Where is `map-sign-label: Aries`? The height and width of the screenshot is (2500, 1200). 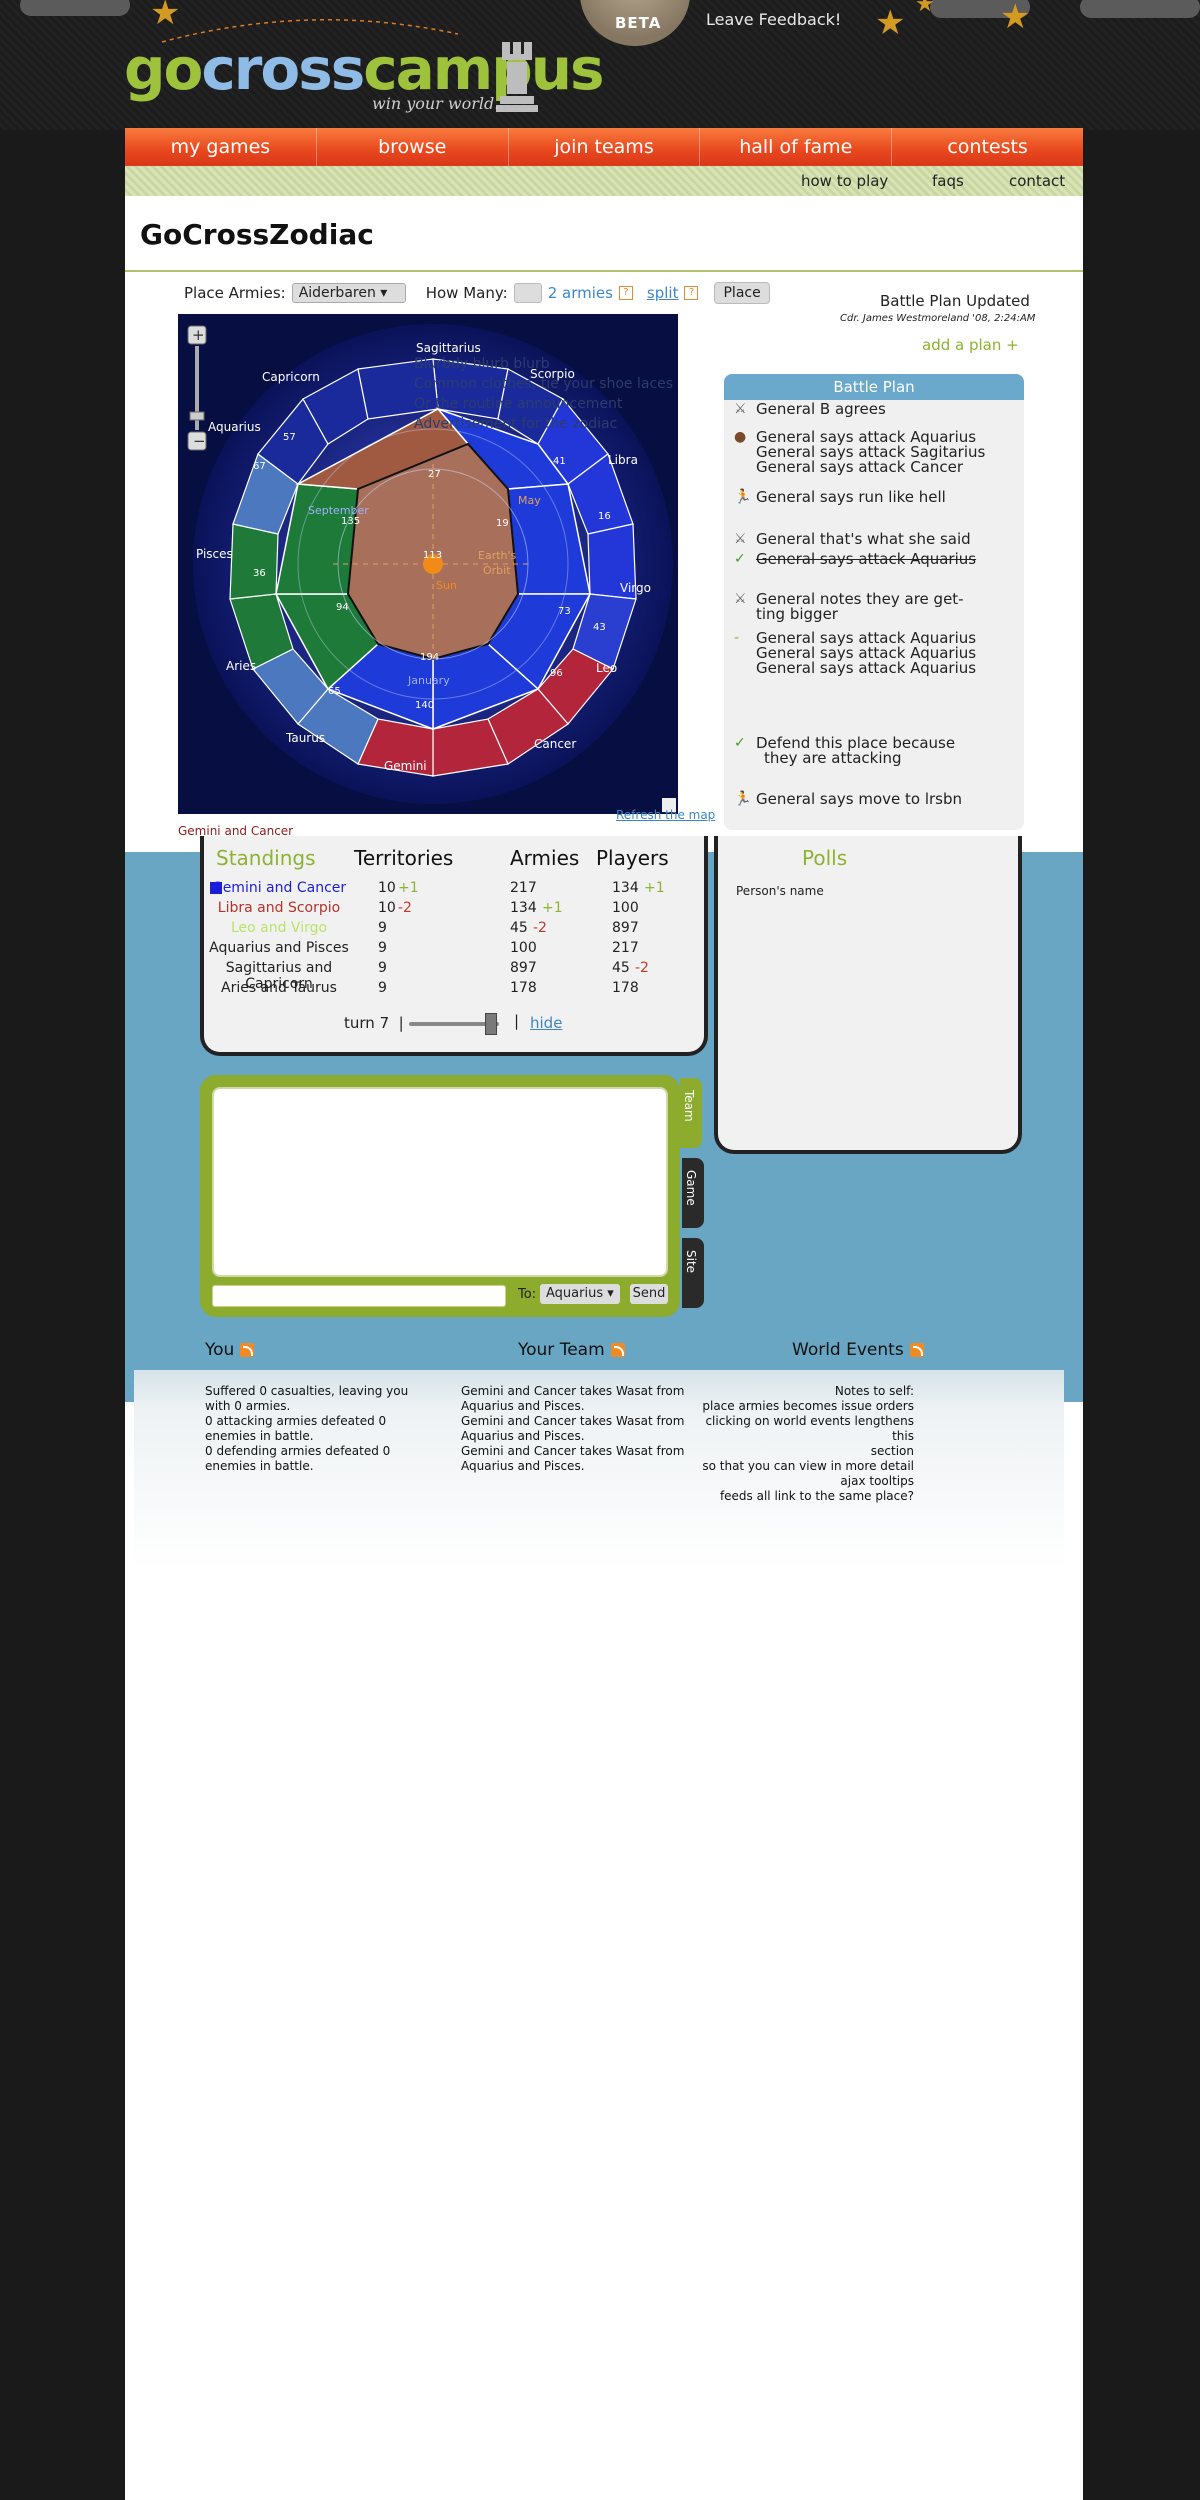
map-sign-label: Aries is located at coordinates (241, 666).